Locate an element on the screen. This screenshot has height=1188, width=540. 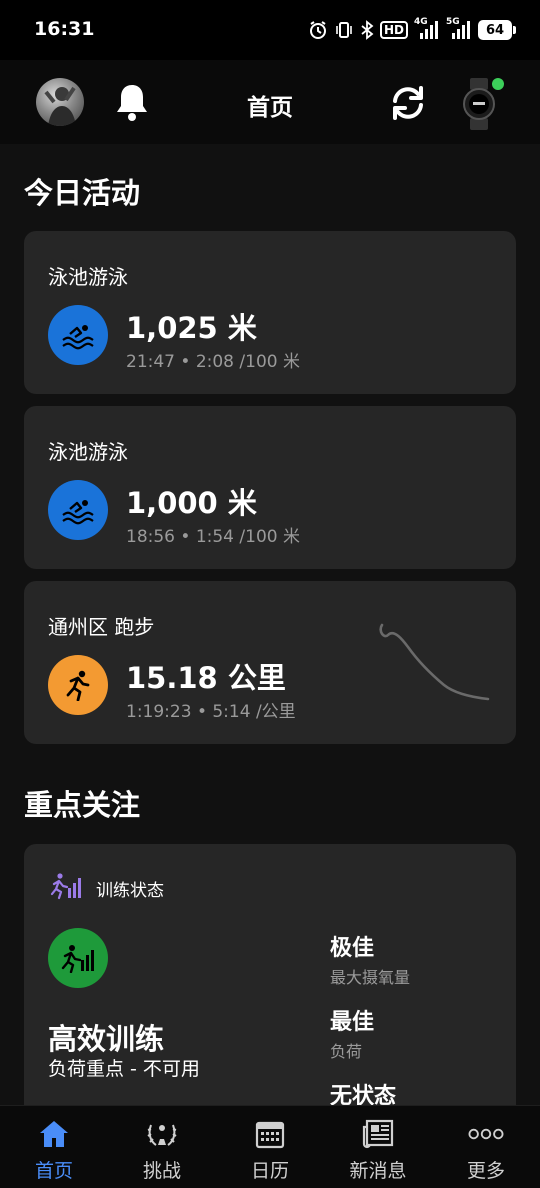
training-status-value: 高效训练 is located at coordinates (106, 1039).